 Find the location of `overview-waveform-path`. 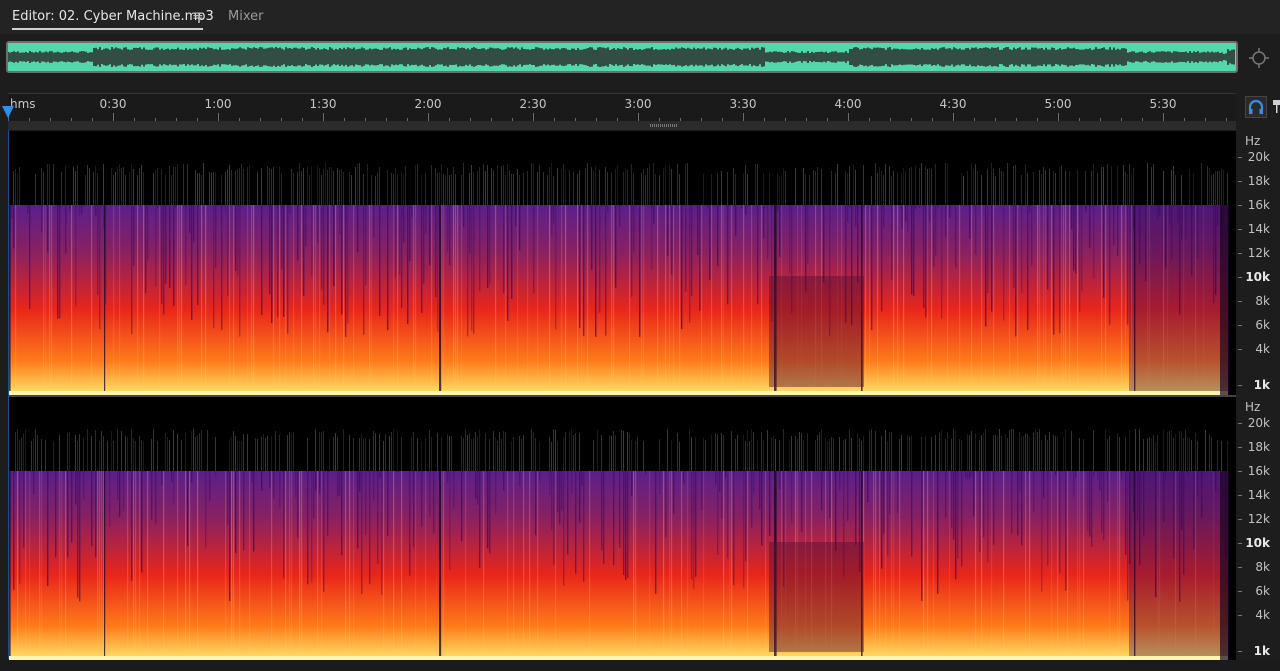

overview-waveform-path is located at coordinates (621, 57).